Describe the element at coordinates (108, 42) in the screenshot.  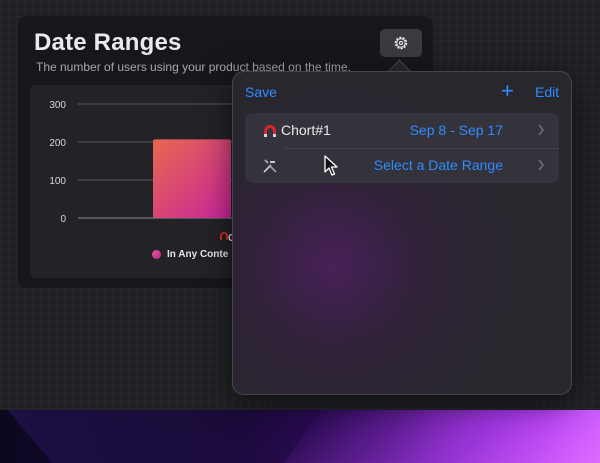
I see `page-title: Date Ranges` at that location.